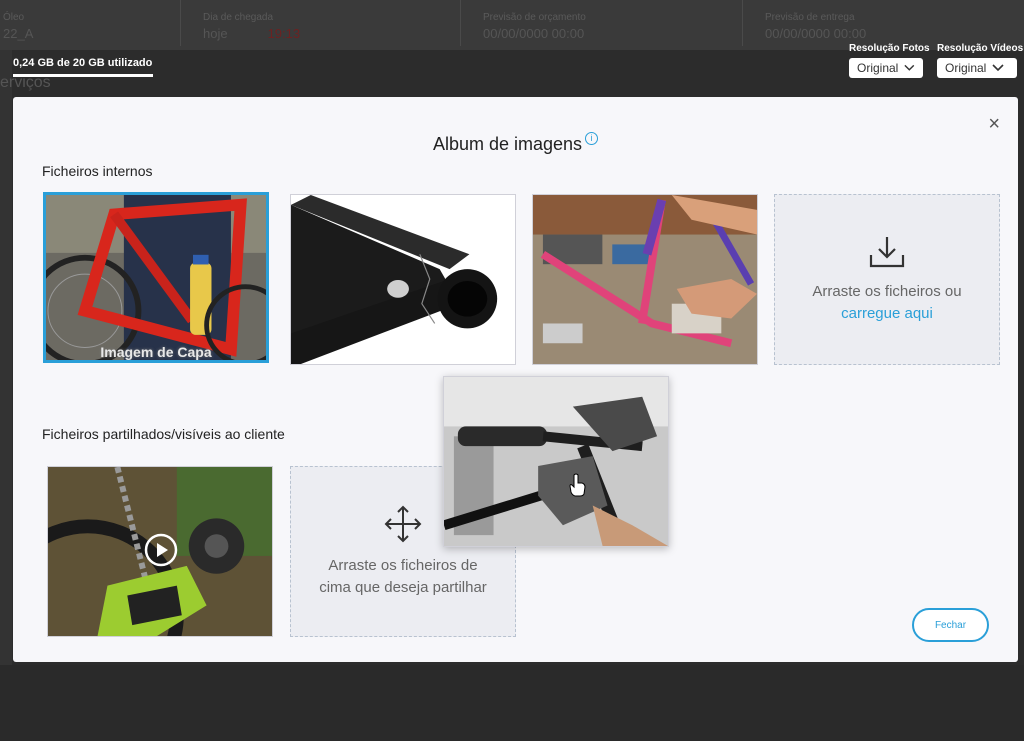  I want to click on move-icon, so click(403, 523).